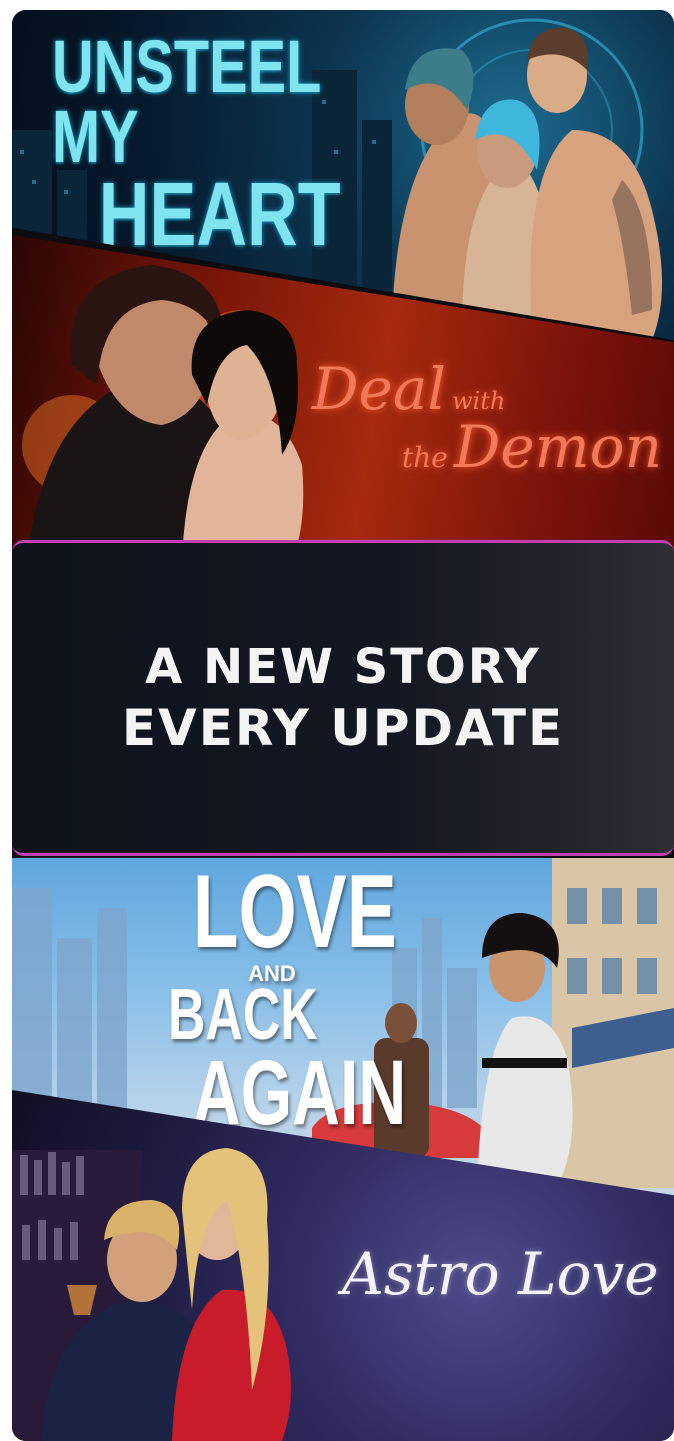  I want to click on title-word-demon: Demon, so click(557, 447).